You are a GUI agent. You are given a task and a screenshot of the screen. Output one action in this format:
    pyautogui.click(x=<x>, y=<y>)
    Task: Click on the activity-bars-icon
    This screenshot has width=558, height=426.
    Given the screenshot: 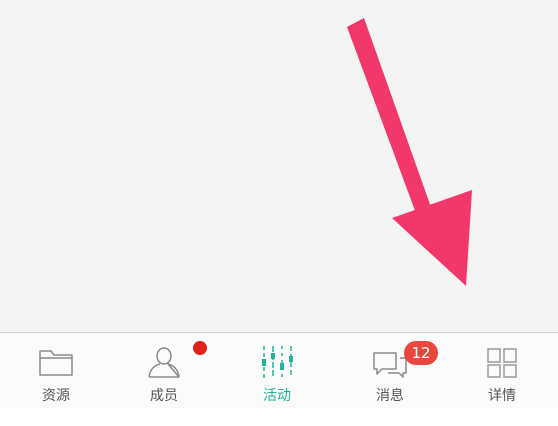 What is the action you would take?
    pyautogui.click(x=277, y=362)
    